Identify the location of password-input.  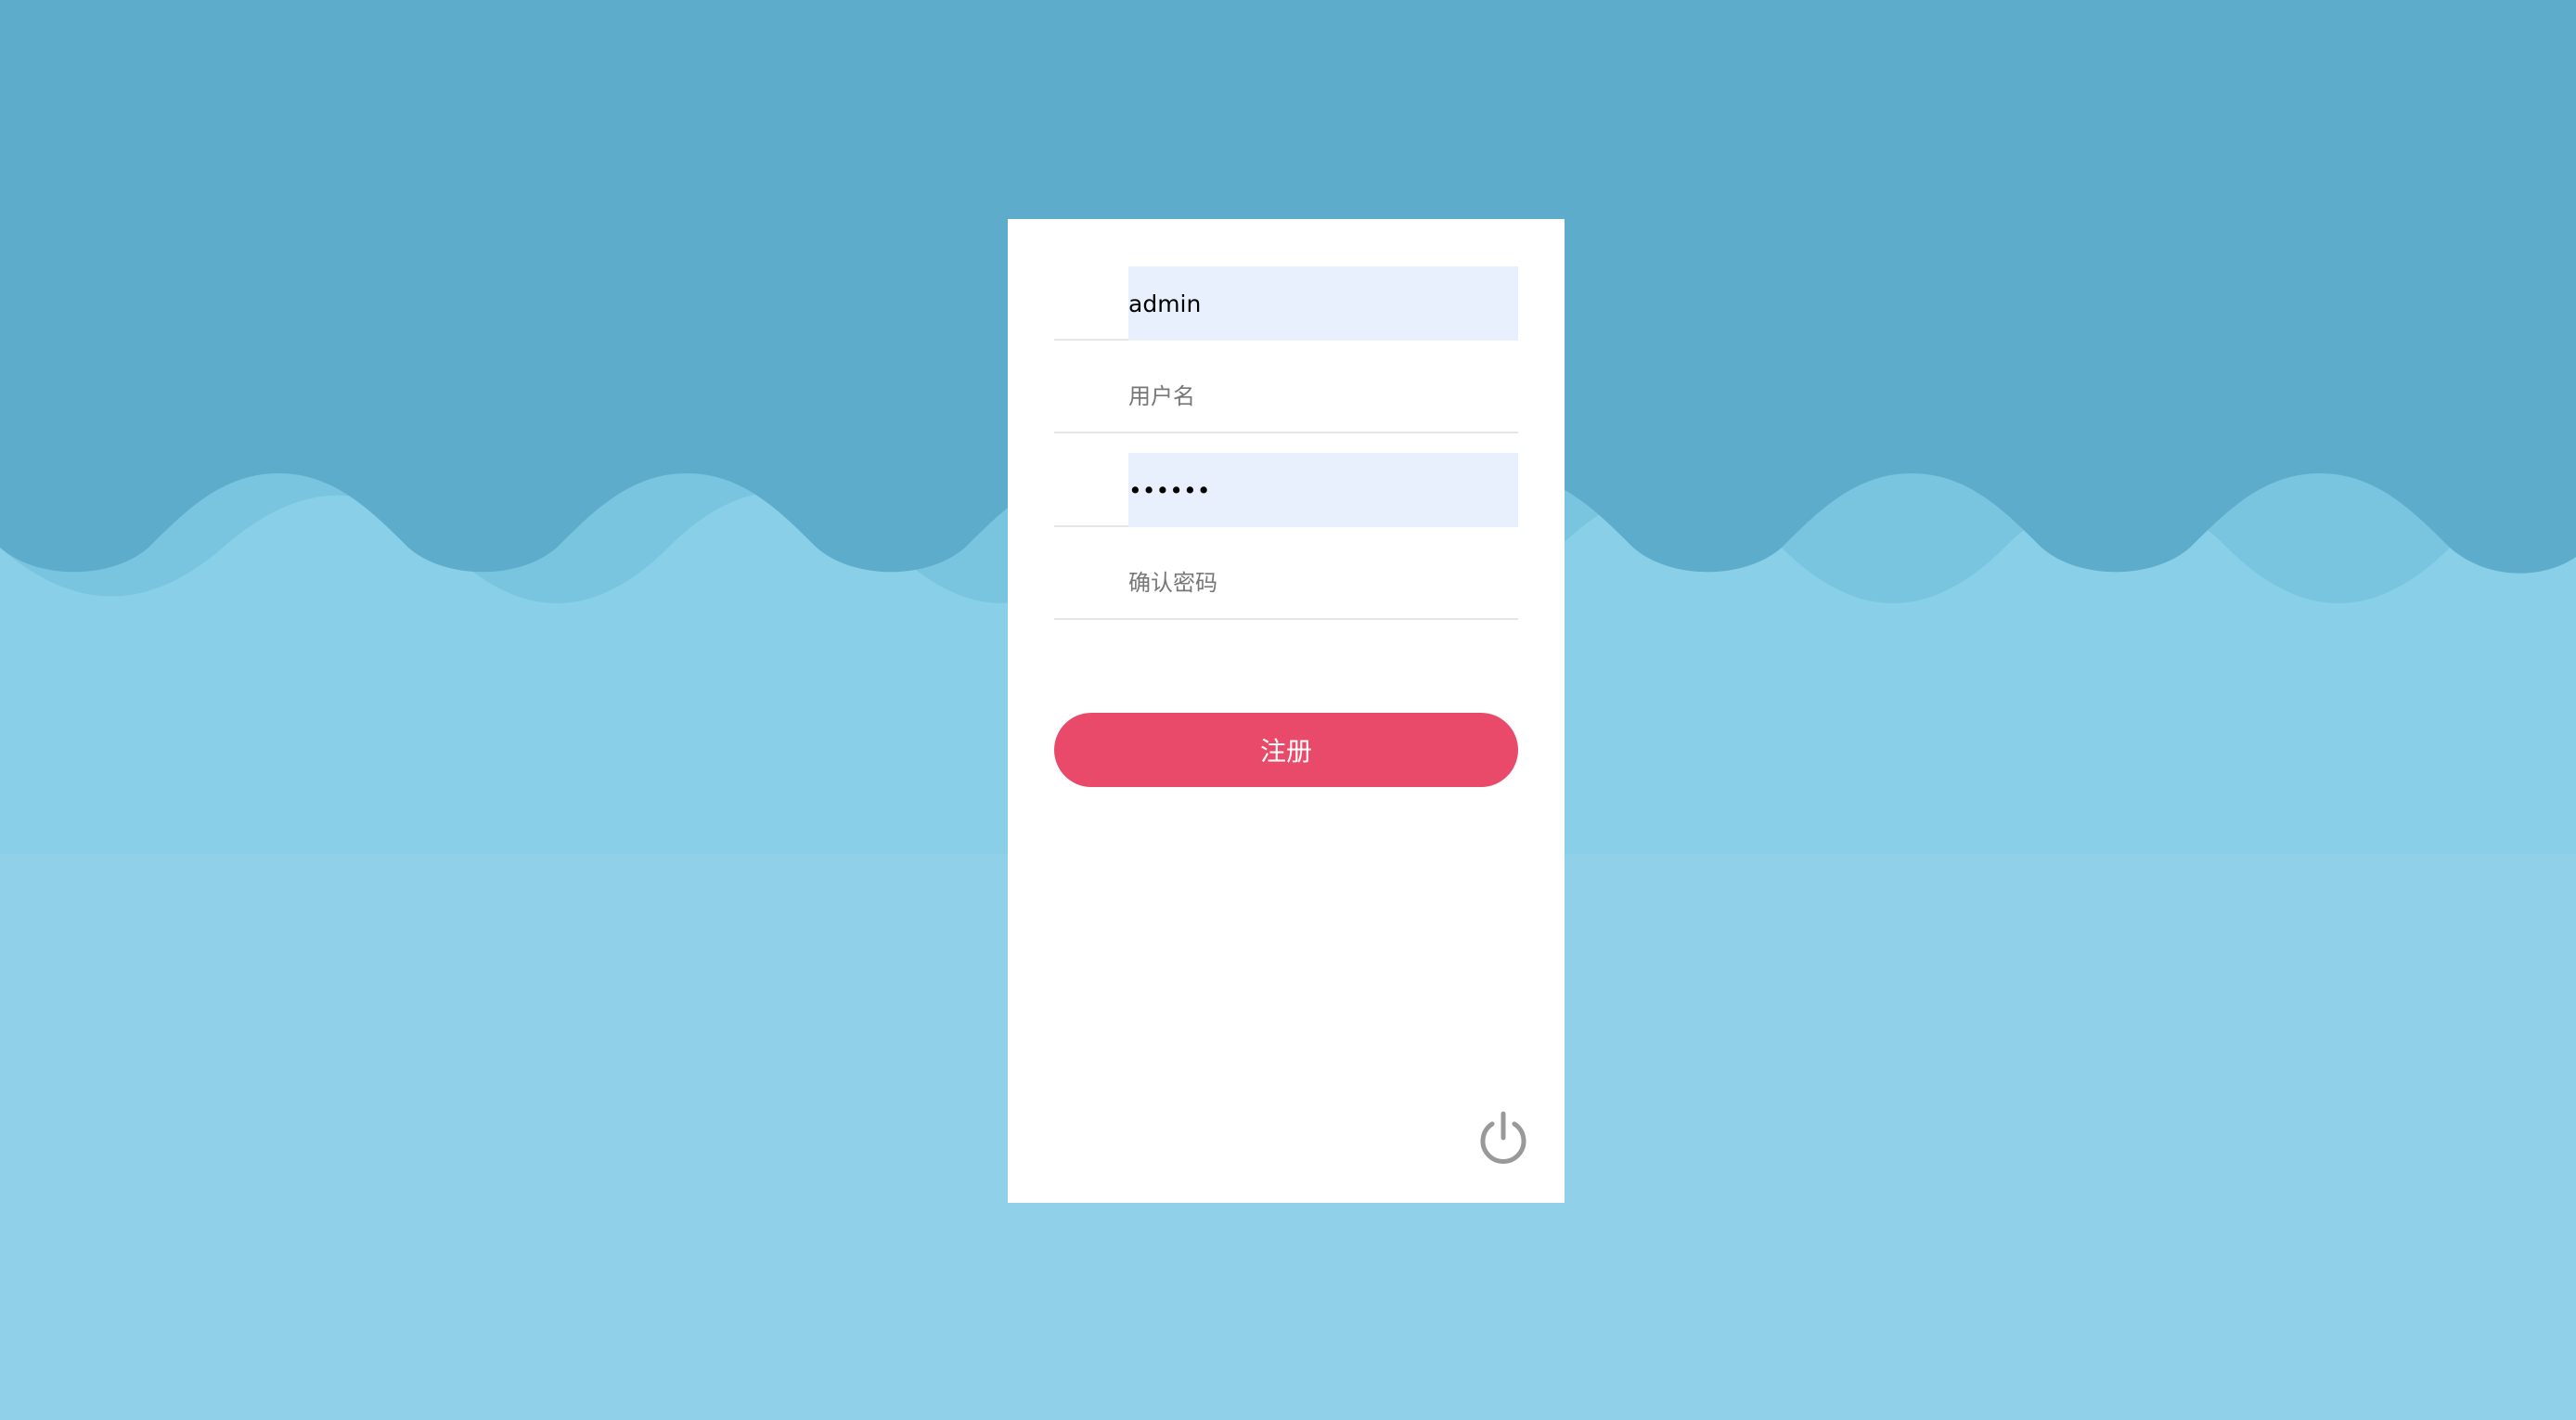
(1323, 490).